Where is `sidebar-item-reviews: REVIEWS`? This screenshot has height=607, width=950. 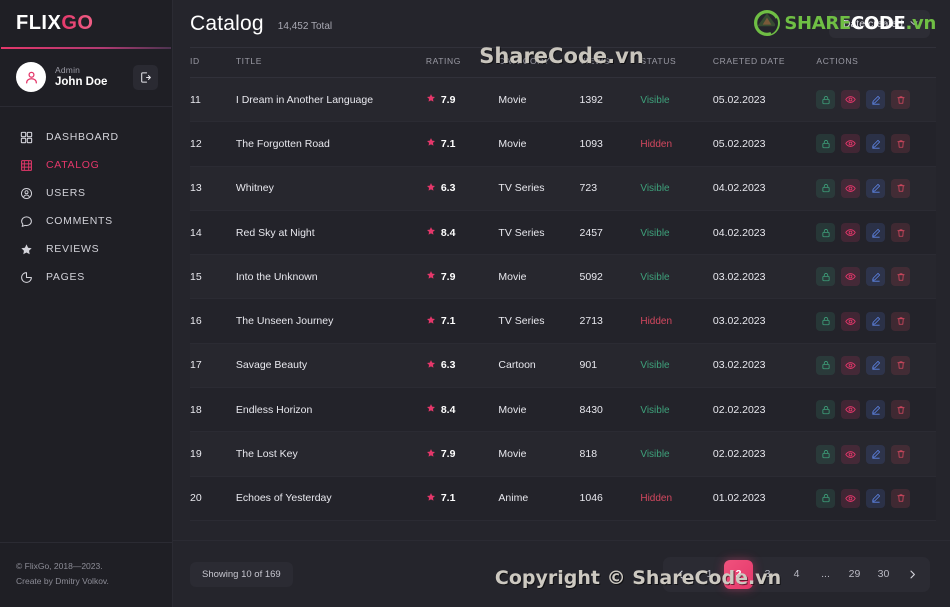 sidebar-item-reviews: REVIEWS is located at coordinates (86, 249).